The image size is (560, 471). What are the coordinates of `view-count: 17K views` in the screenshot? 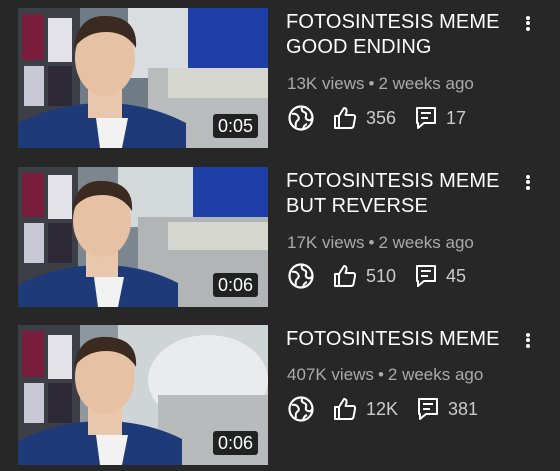 It's located at (326, 242).